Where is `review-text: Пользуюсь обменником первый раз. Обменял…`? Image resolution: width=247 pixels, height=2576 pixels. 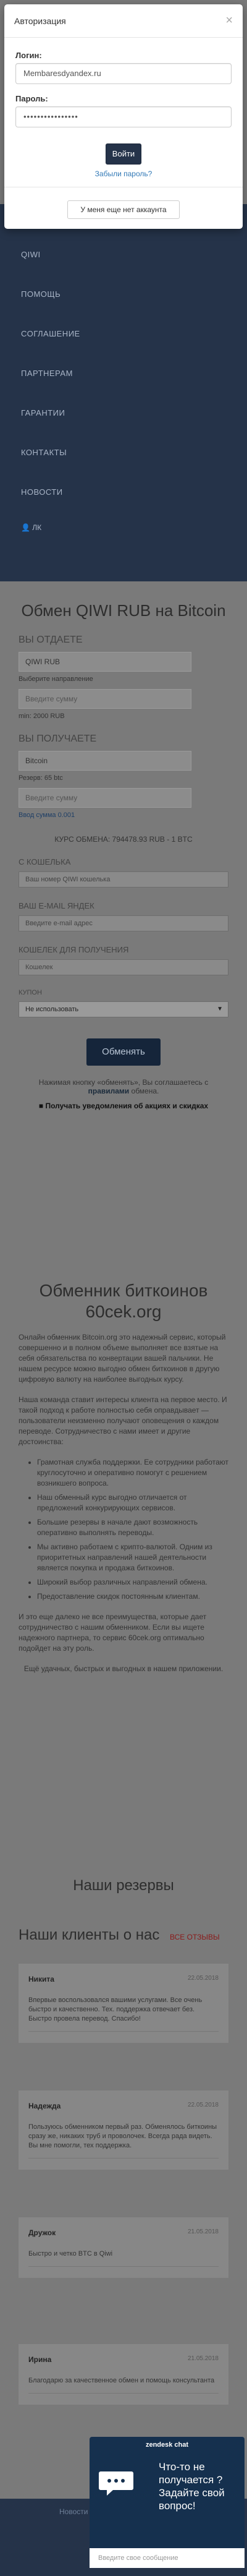
review-text: Пользуюсь обменником первый раз. Обменял… is located at coordinates (123, 2136).